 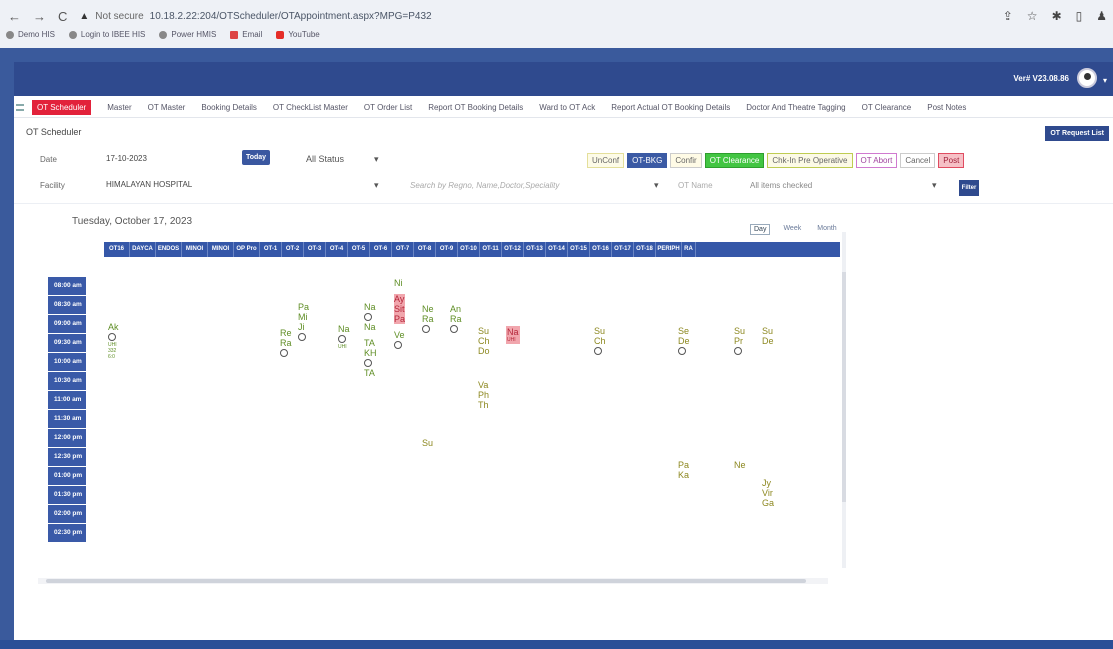 I want to click on facility-label: Facility, so click(x=52, y=185).